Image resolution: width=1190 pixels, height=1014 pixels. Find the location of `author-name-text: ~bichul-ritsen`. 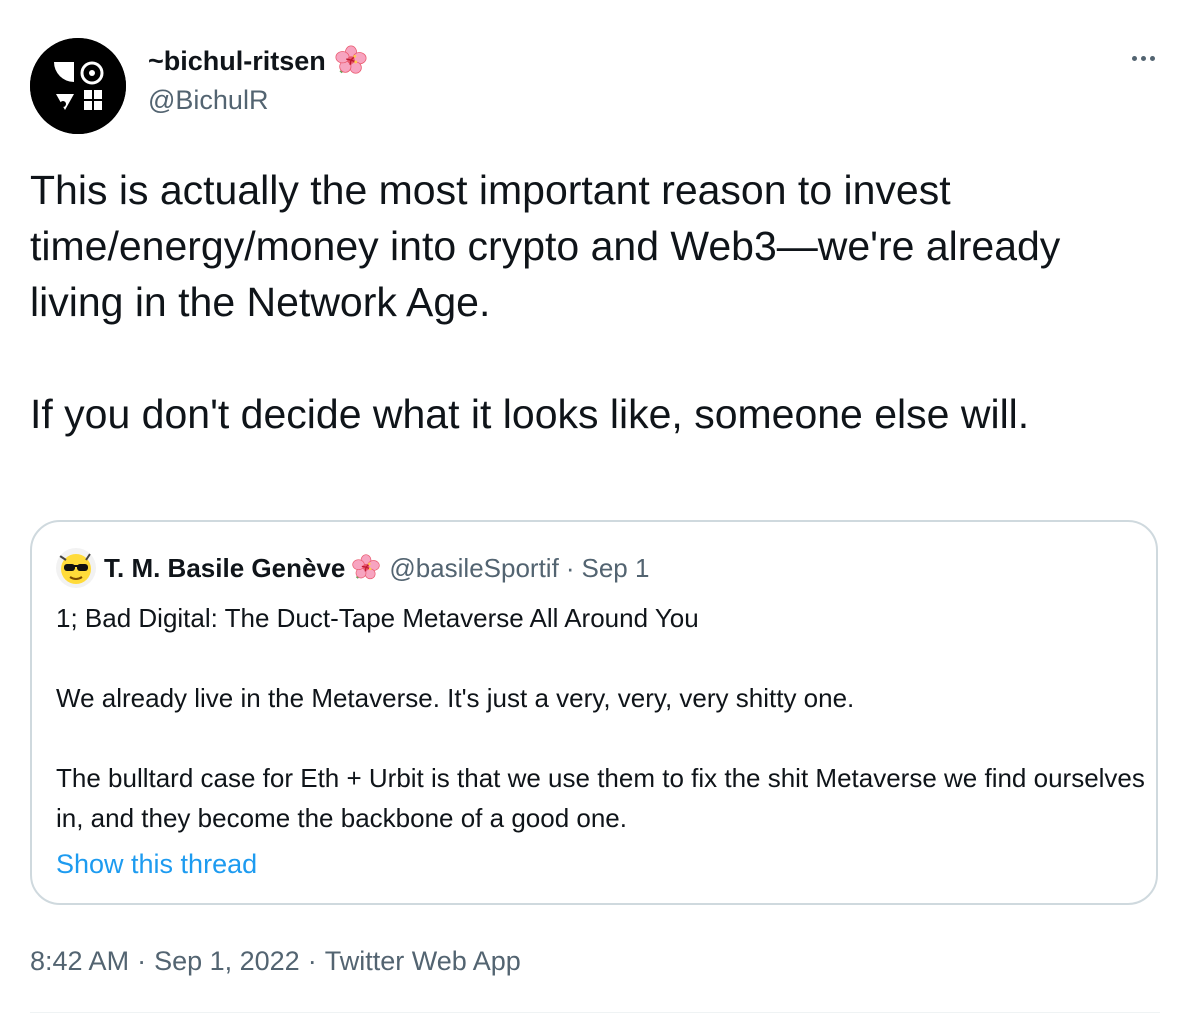

author-name-text: ~bichul-ritsen is located at coordinates (237, 61).